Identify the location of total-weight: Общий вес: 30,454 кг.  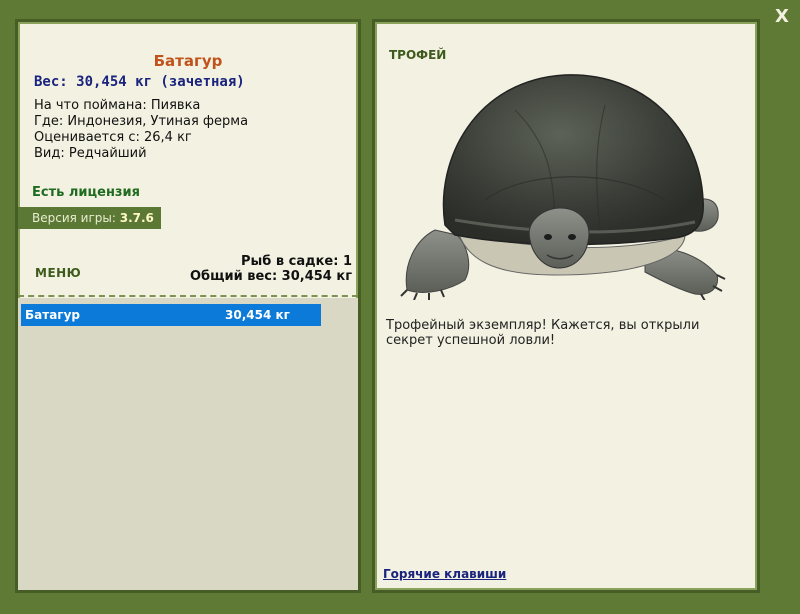
(270, 276).